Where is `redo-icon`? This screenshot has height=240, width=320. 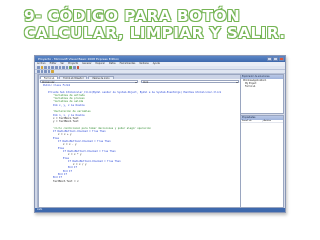 redo-icon is located at coordinates (67, 67).